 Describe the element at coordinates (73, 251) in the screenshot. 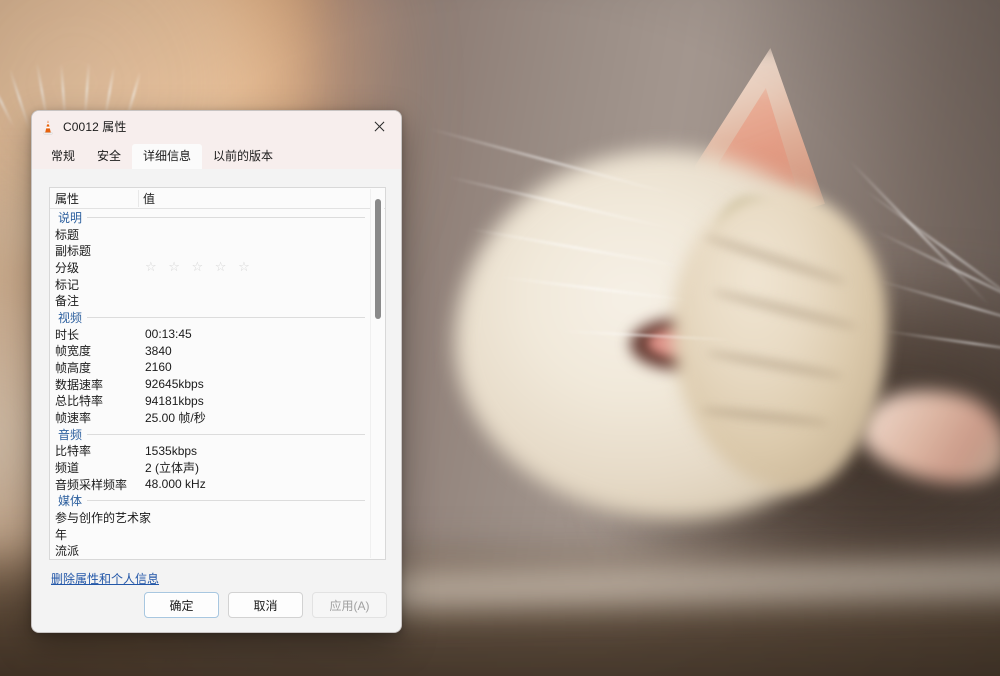

I see `row-key: 副标题` at that location.